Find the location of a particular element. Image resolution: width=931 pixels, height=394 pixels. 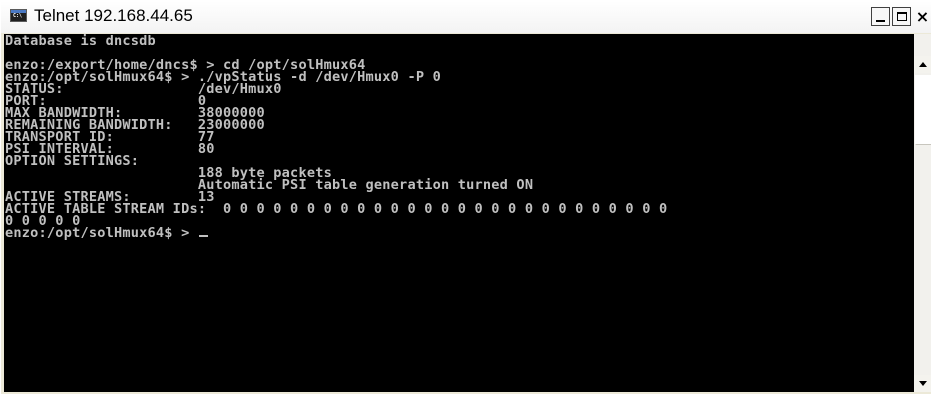

minimize-icon is located at coordinates (880, 21).